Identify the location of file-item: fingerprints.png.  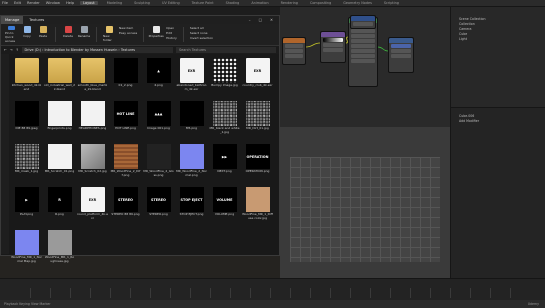
(59, 121).